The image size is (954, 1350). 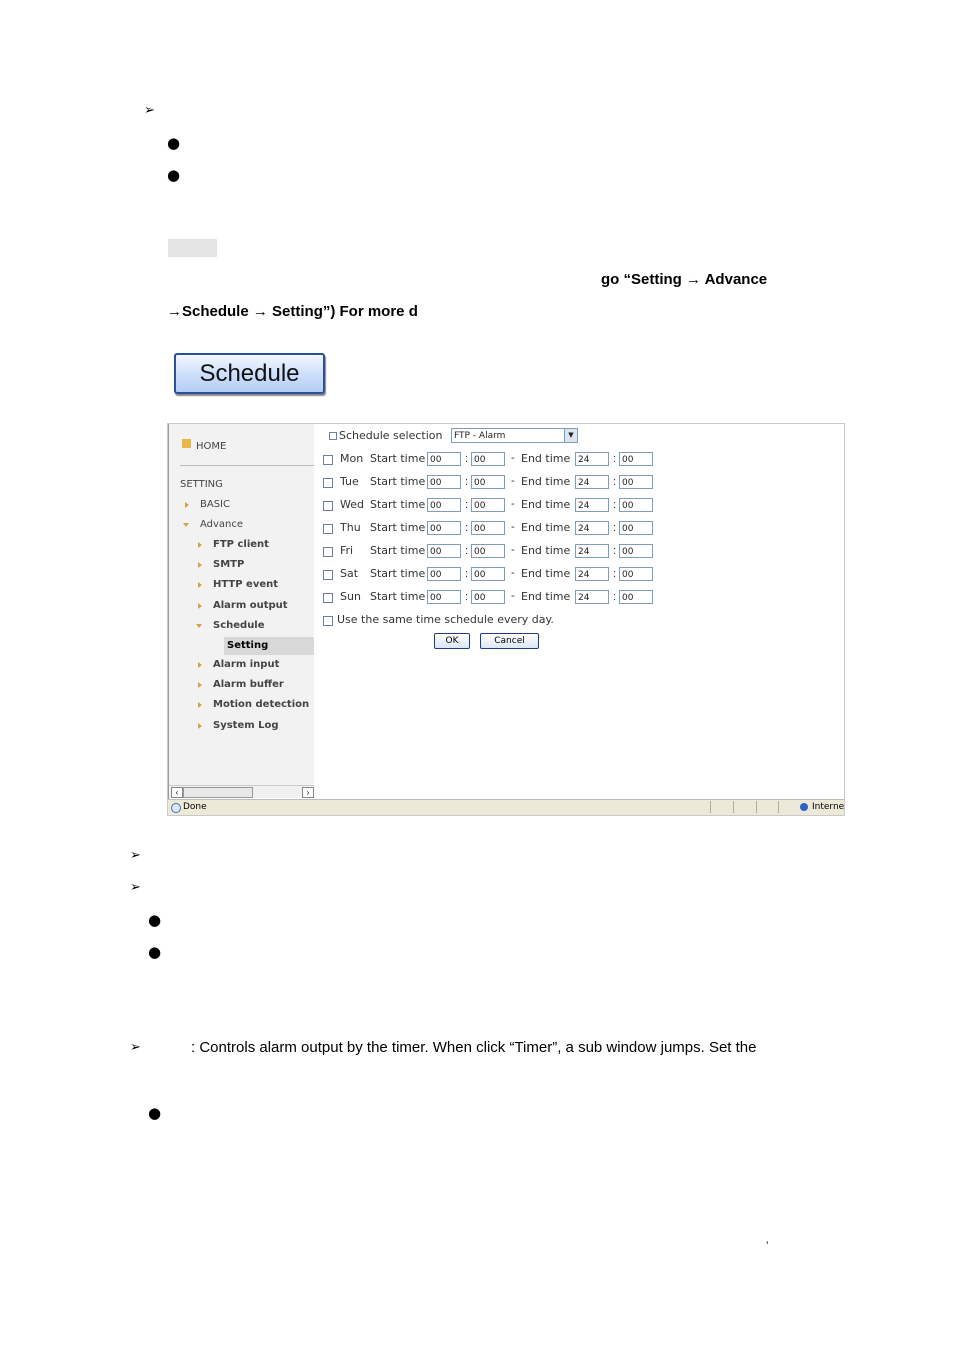 What do you see at coordinates (177, 792) in the screenshot?
I see `scroll-left-icon: ‹` at bounding box center [177, 792].